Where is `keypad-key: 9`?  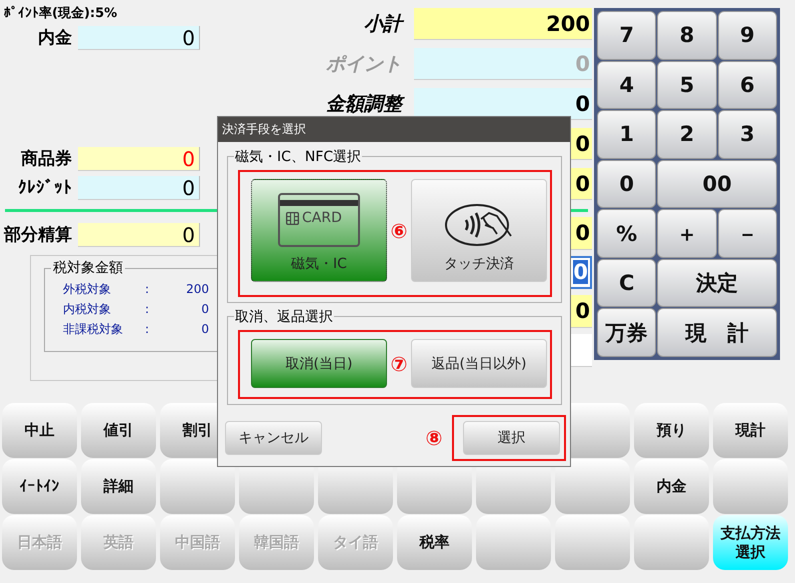 keypad-key: 9 is located at coordinates (747, 35).